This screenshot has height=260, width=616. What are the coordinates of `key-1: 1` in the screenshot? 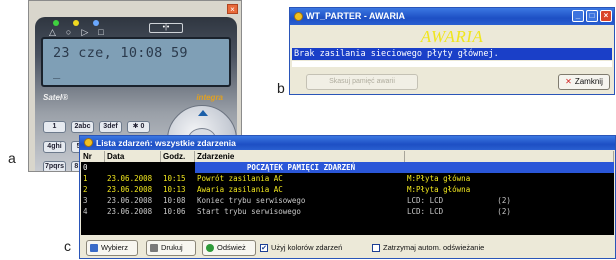 It's located at (54, 127).